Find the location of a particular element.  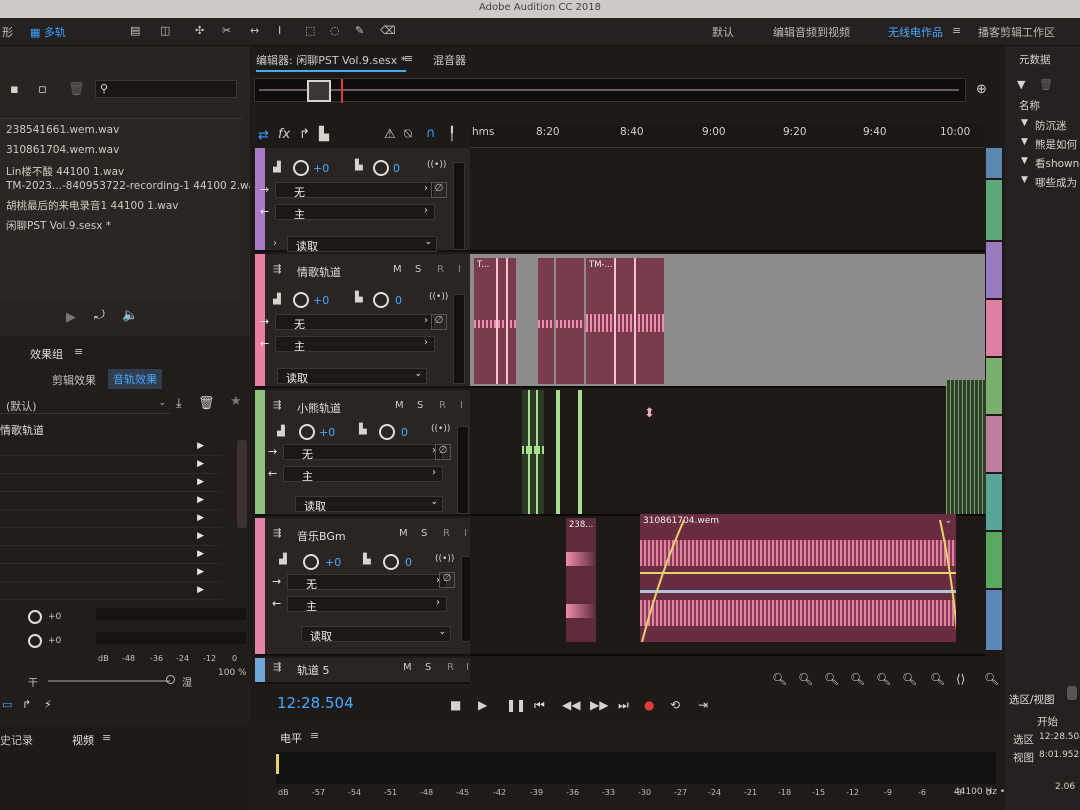

file-item: 310861704.wem.wav is located at coordinates (62, 150).